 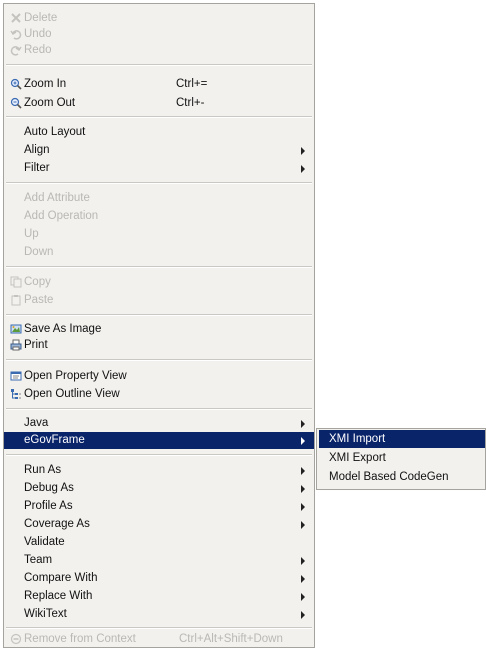 What do you see at coordinates (44, 542) in the screenshot?
I see `menu-item-label: Validate` at bounding box center [44, 542].